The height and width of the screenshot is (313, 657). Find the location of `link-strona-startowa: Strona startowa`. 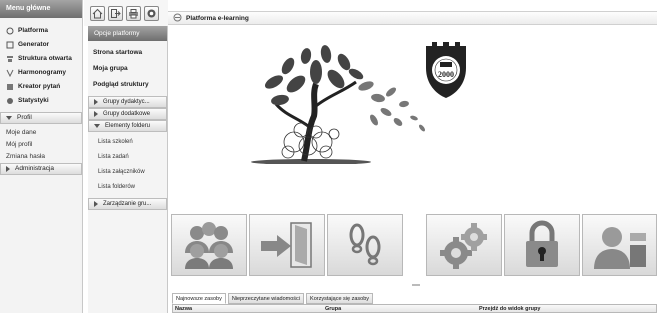

link-strona-startowa: Strona startowa is located at coordinates (127, 53).